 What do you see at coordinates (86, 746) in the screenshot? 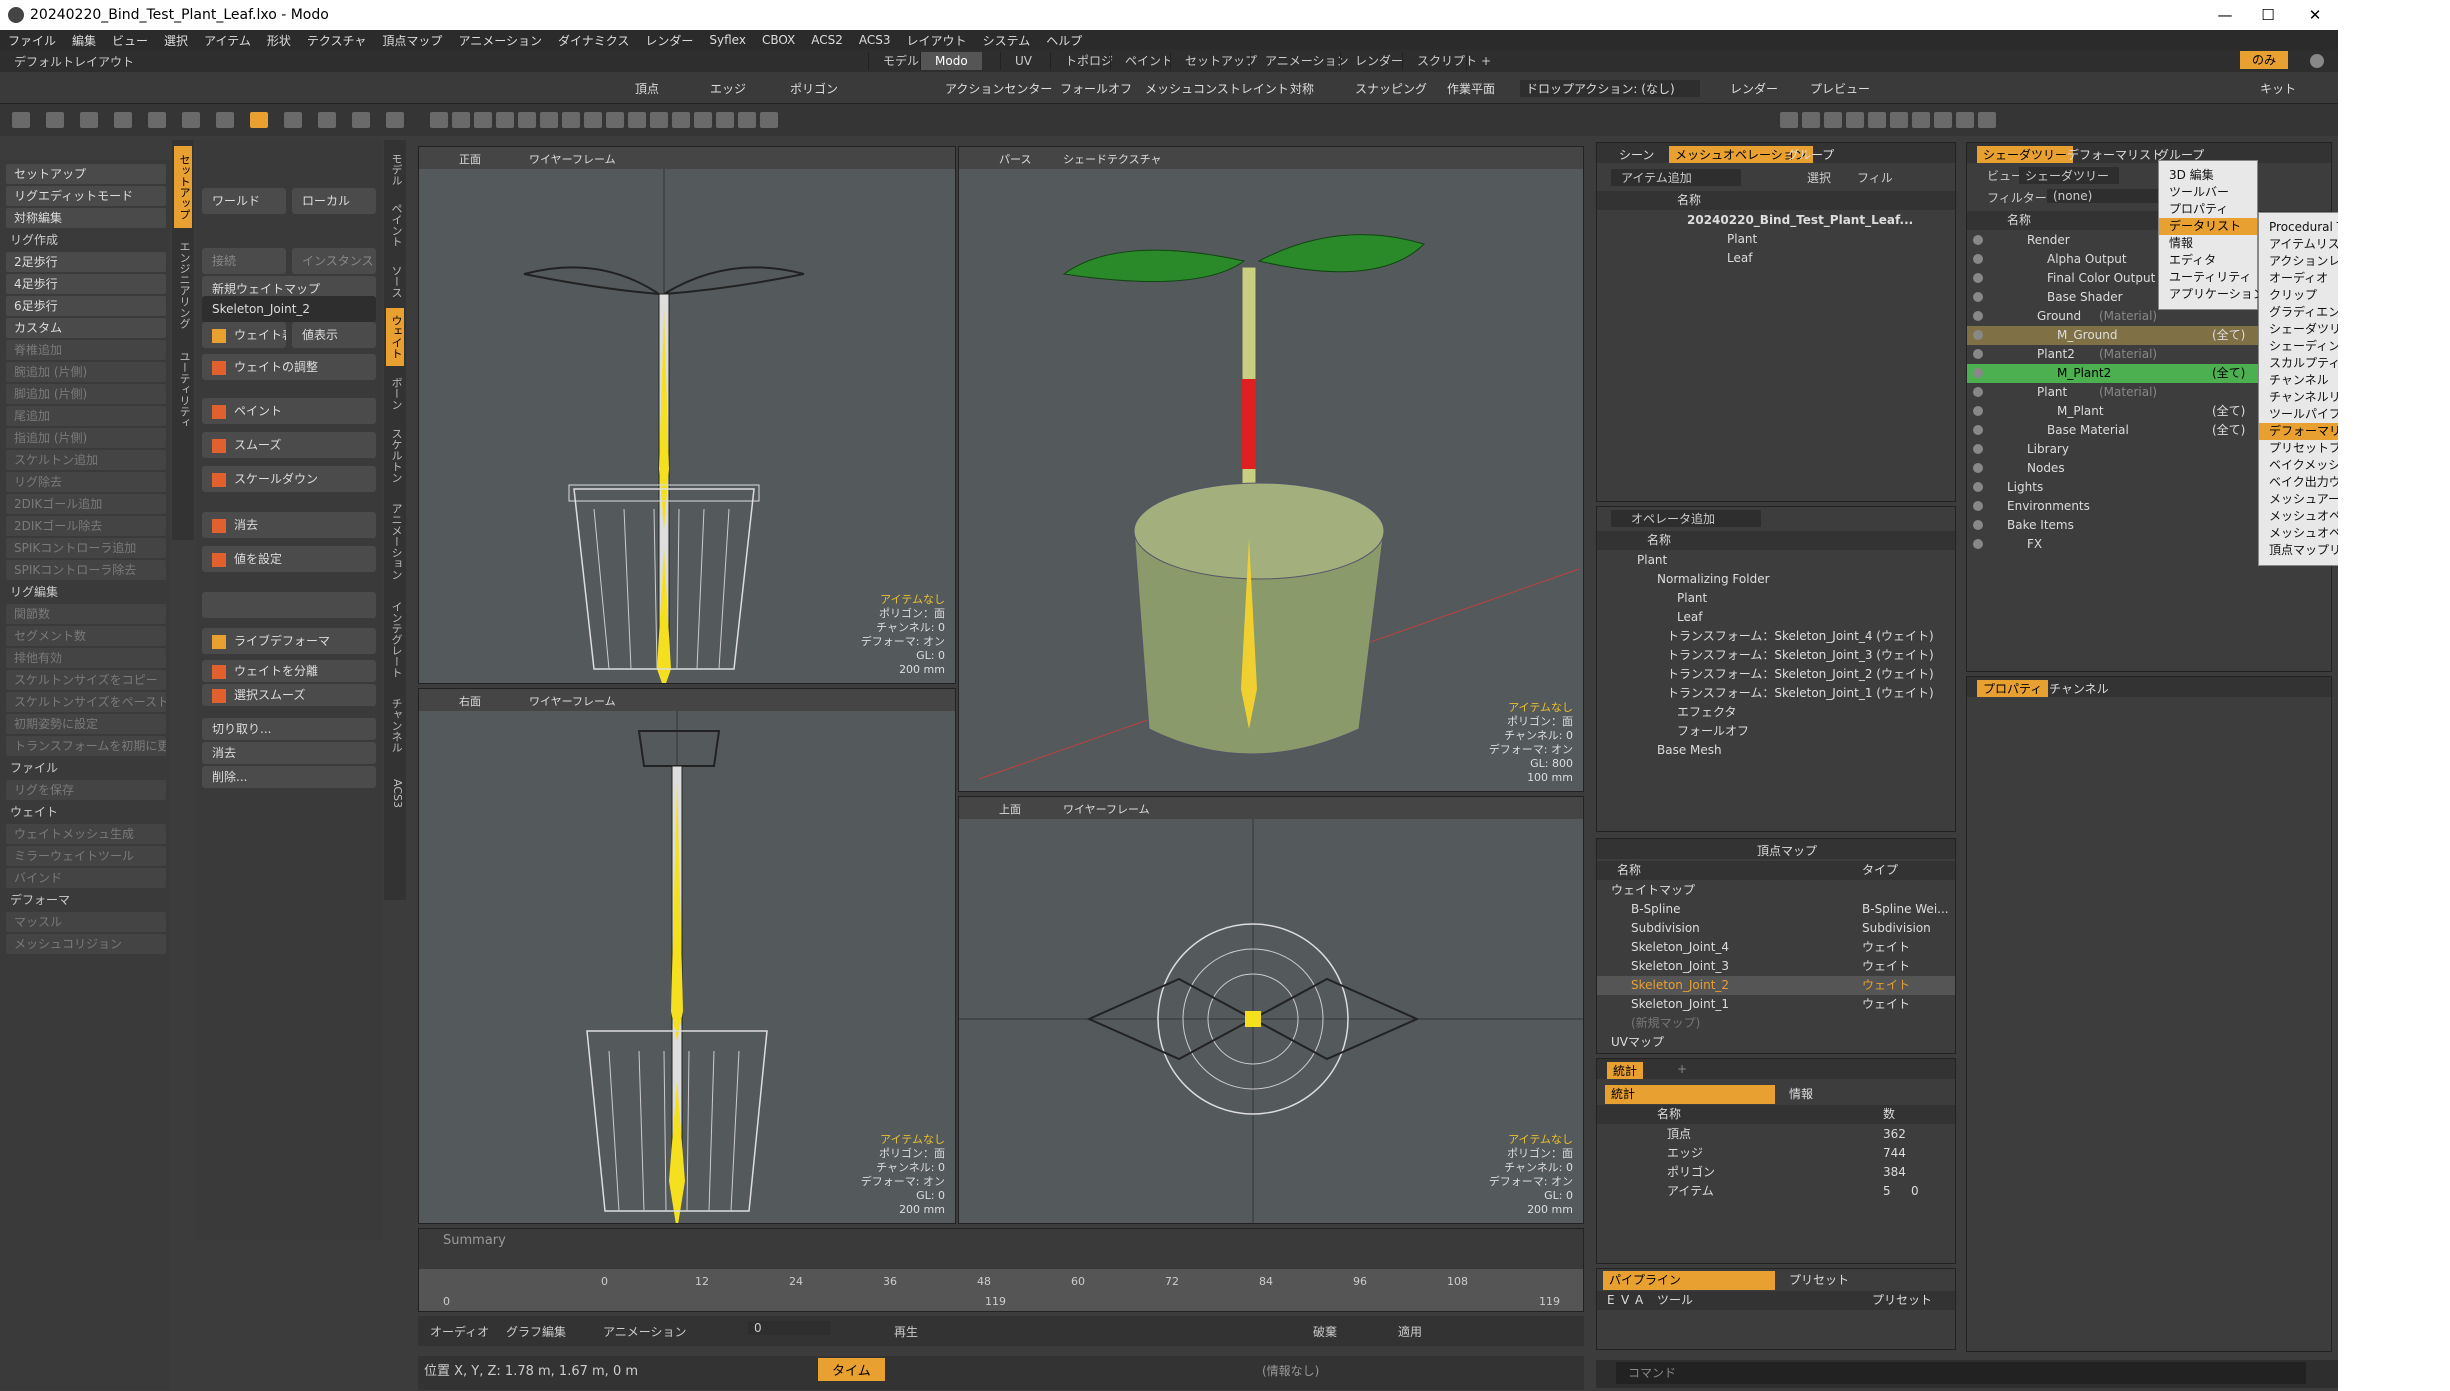
I see `left-panel-item: トランスフォームを初期に更新` at bounding box center [86, 746].